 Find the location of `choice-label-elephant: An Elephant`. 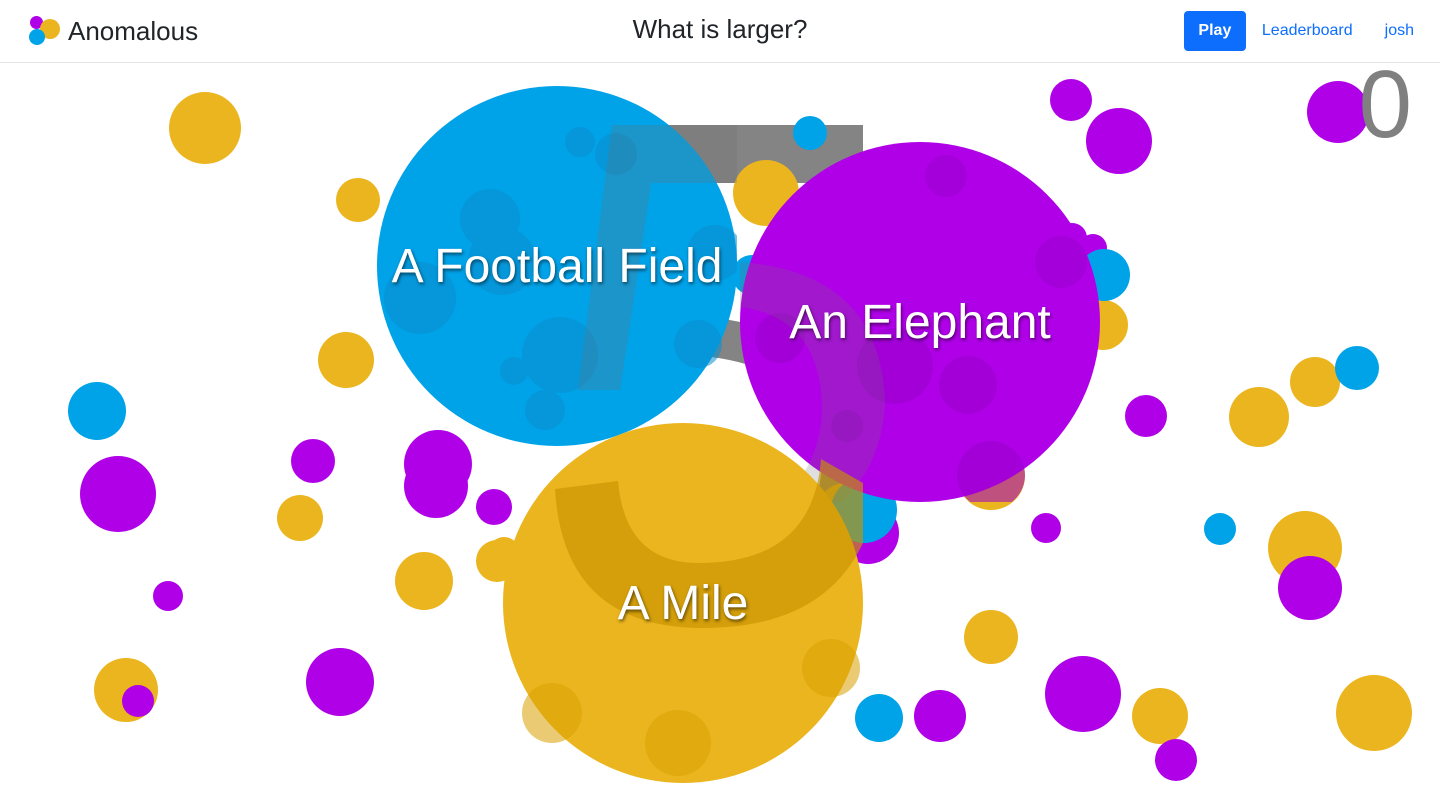

choice-label-elephant: An Elephant is located at coordinates (920, 322).